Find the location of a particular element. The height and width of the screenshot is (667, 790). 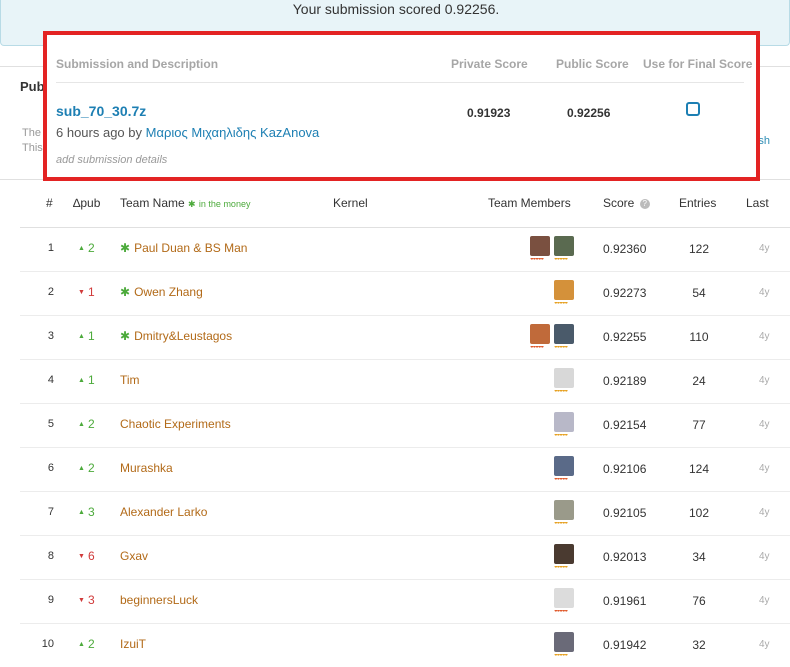

background-text-line1: The is located at coordinates (31, 133).